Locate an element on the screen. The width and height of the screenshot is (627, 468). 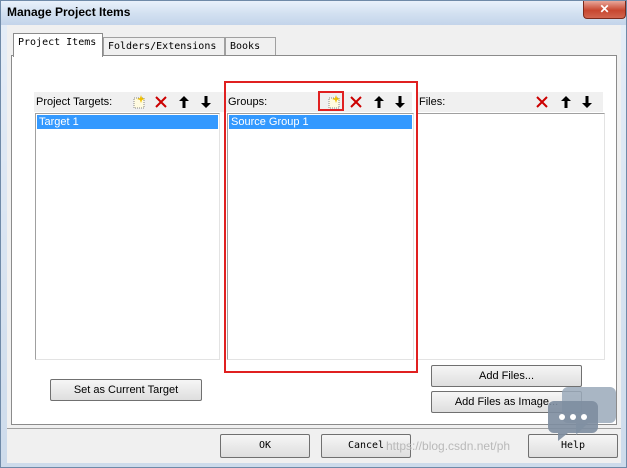
tab-folders-extensions: Folders/Extensions is located at coordinates (164, 46).